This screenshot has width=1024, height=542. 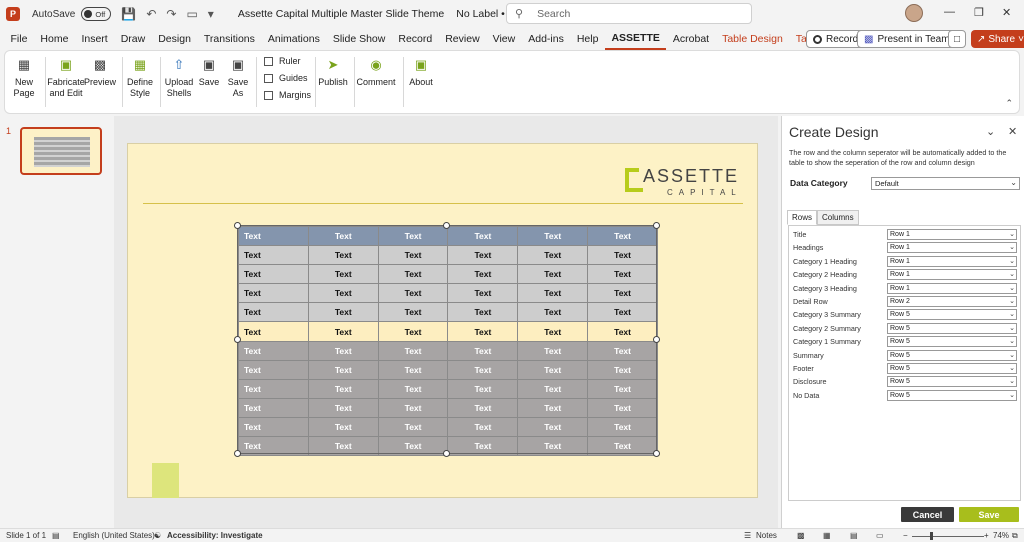 What do you see at coordinates (175, 39) in the screenshot?
I see `tab-design: Design` at bounding box center [175, 39].